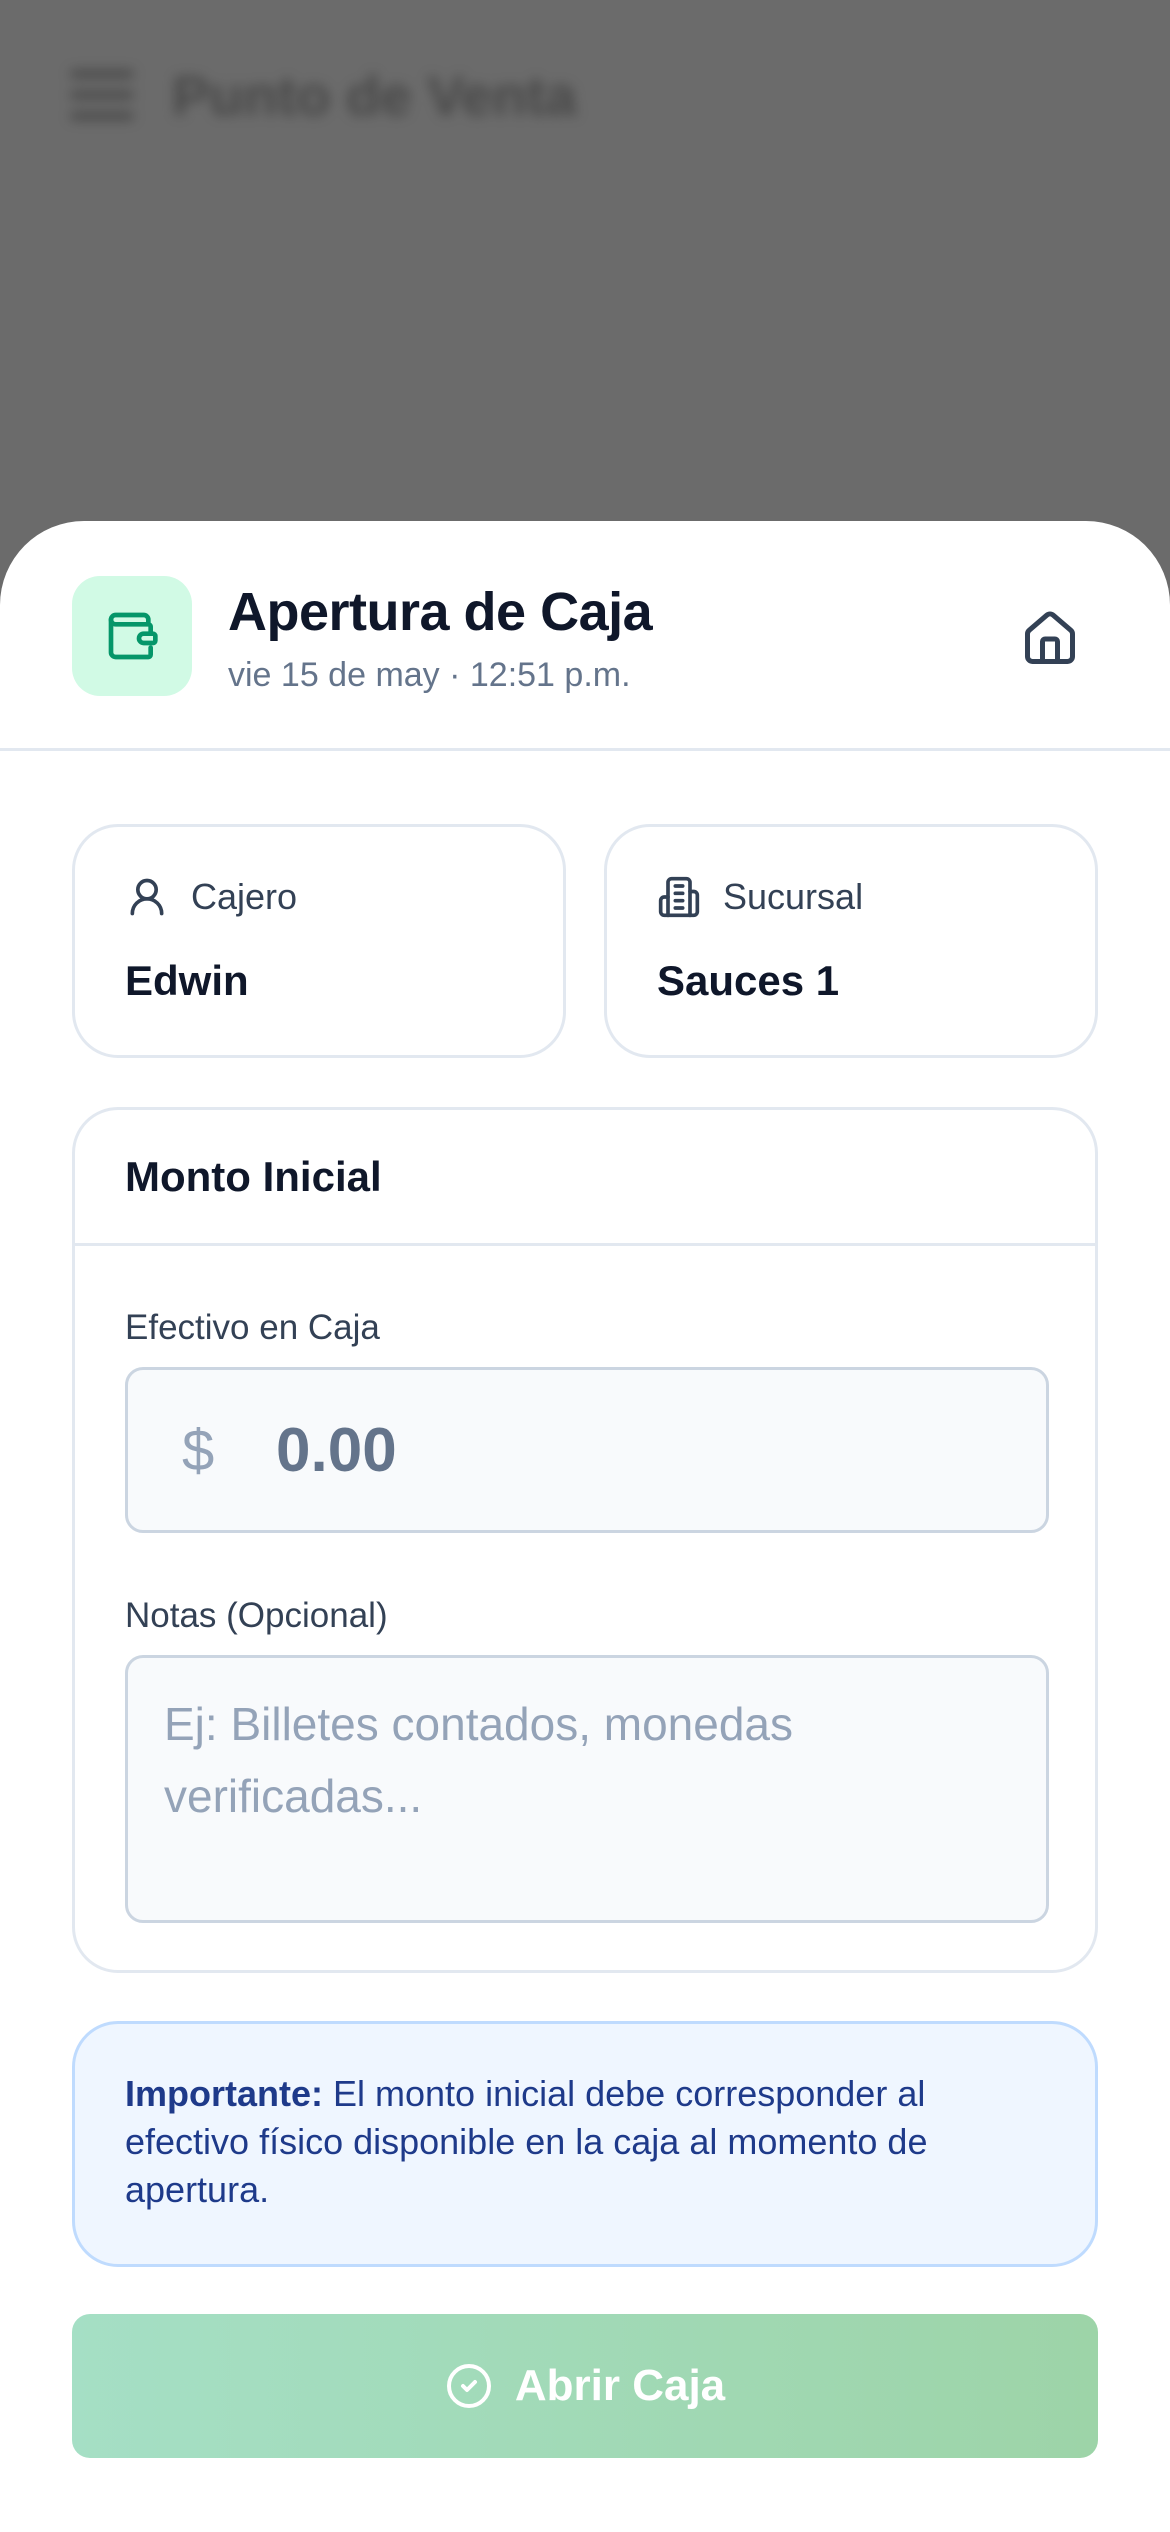 This screenshot has width=1170, height=2532. I want to click on notice-strong: Importante:, so click(224, 2093).